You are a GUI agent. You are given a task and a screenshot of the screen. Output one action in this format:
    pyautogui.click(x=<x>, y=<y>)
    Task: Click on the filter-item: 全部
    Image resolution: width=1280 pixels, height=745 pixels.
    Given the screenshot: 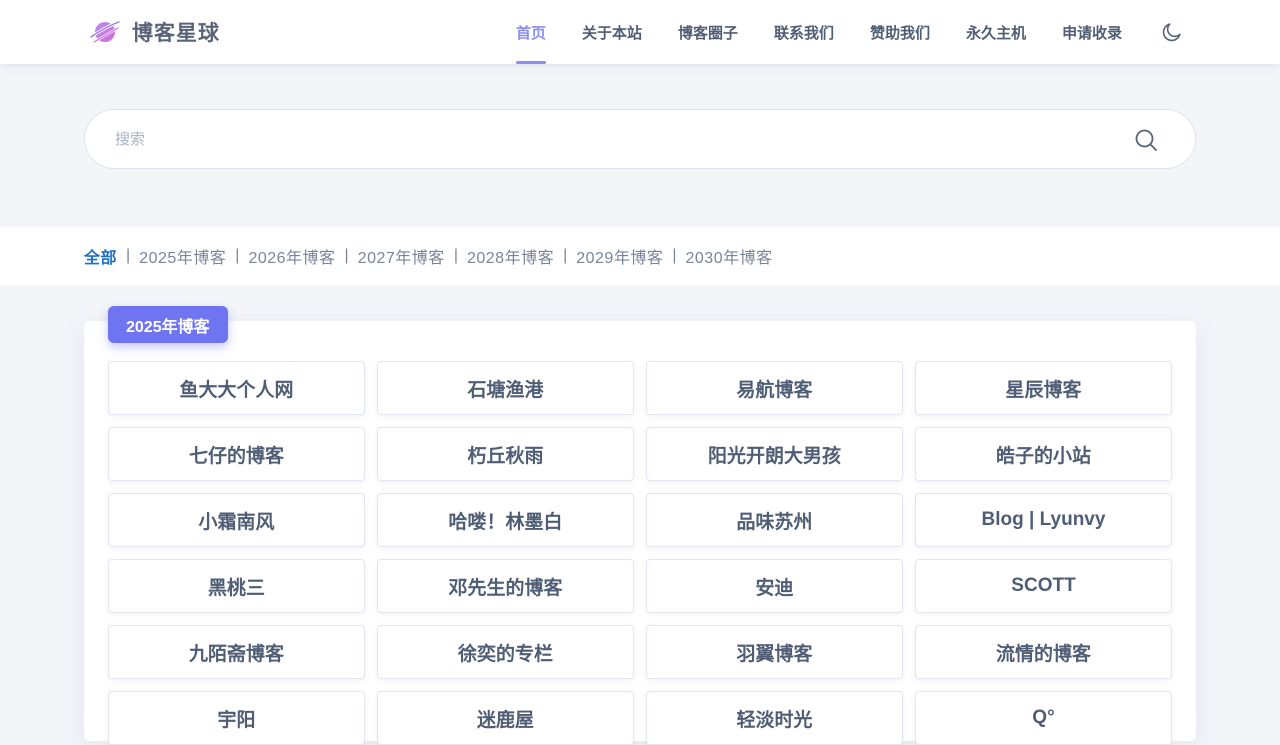 What is the action you would take?
    pyautogui.click(x=100, y=256)
    